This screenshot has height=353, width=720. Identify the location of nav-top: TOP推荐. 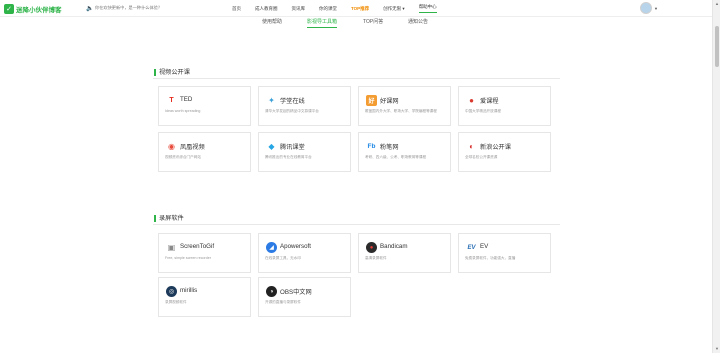
(360, 9).